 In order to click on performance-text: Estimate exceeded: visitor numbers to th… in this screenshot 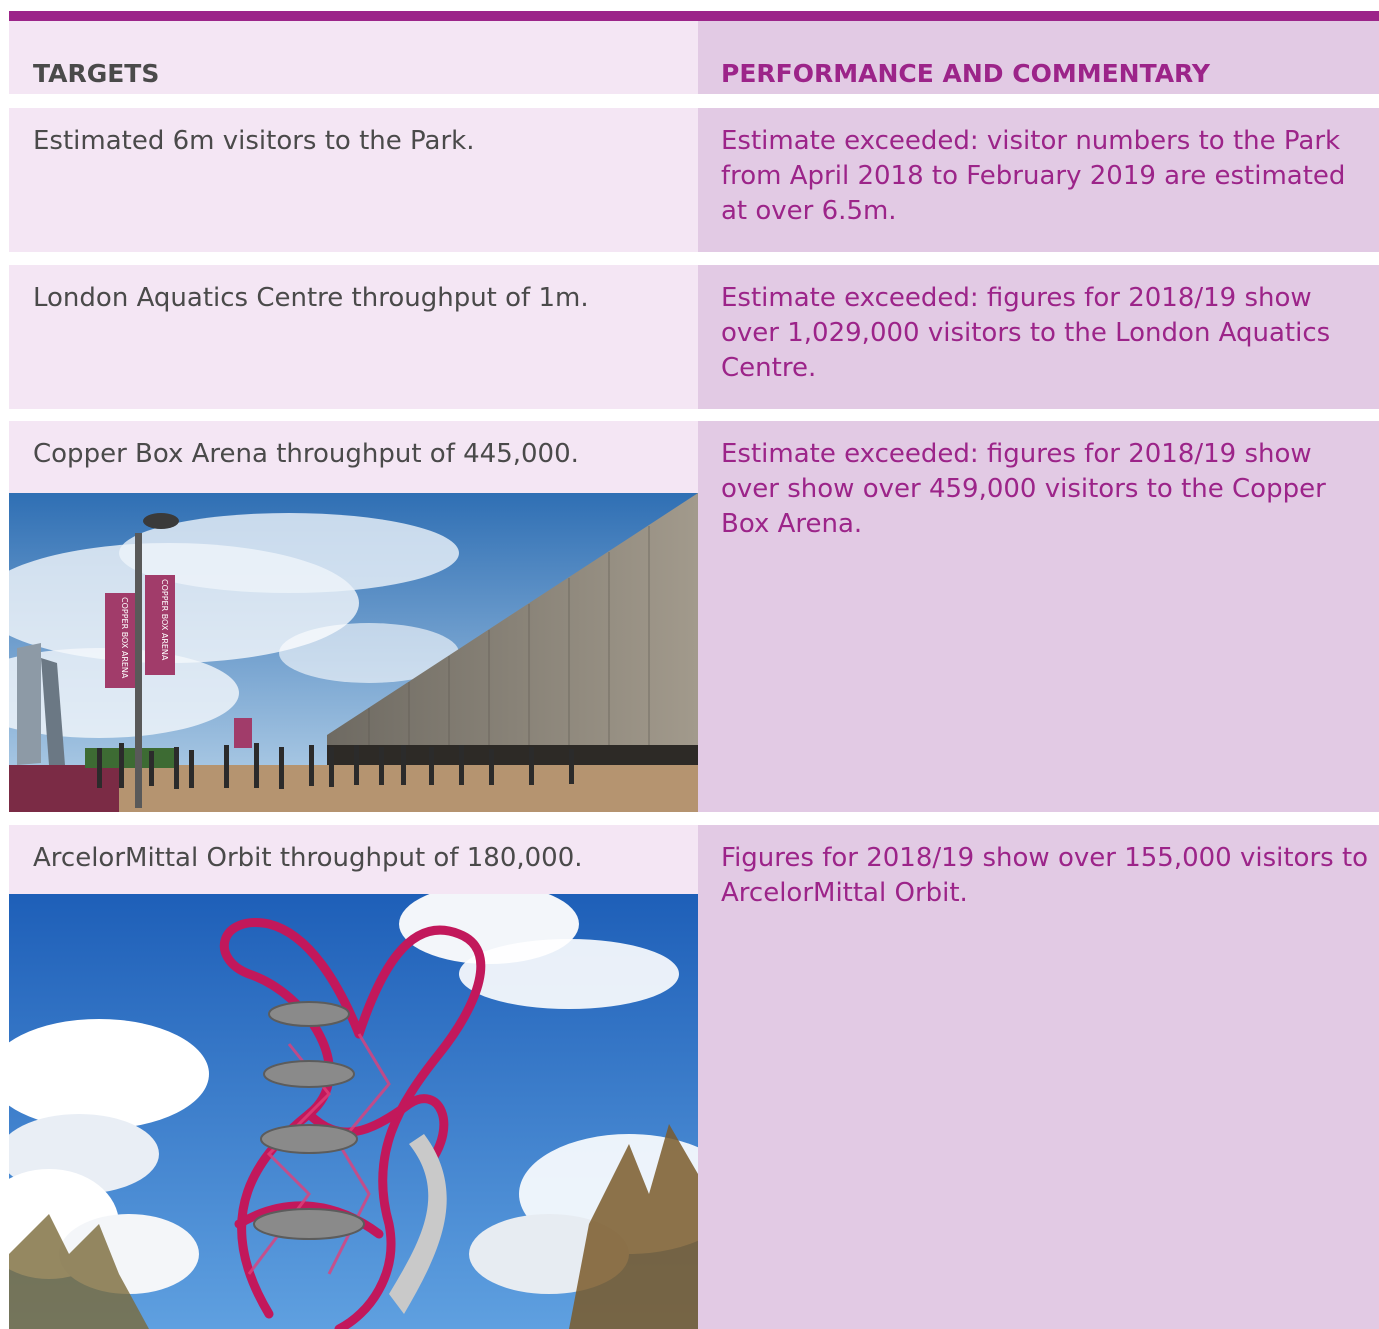, I will do `click(1033, 176)`.